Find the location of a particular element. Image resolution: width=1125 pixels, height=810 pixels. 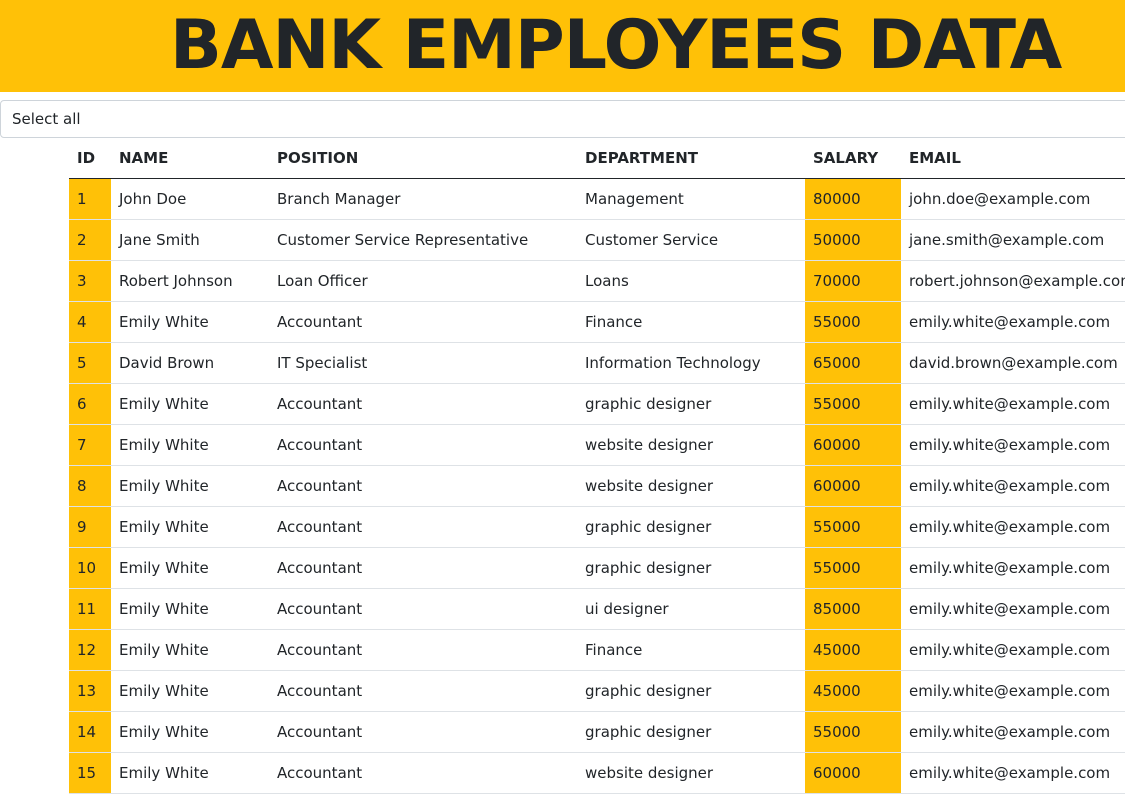

cell-id: 3 is located at coordinates (90, 281).